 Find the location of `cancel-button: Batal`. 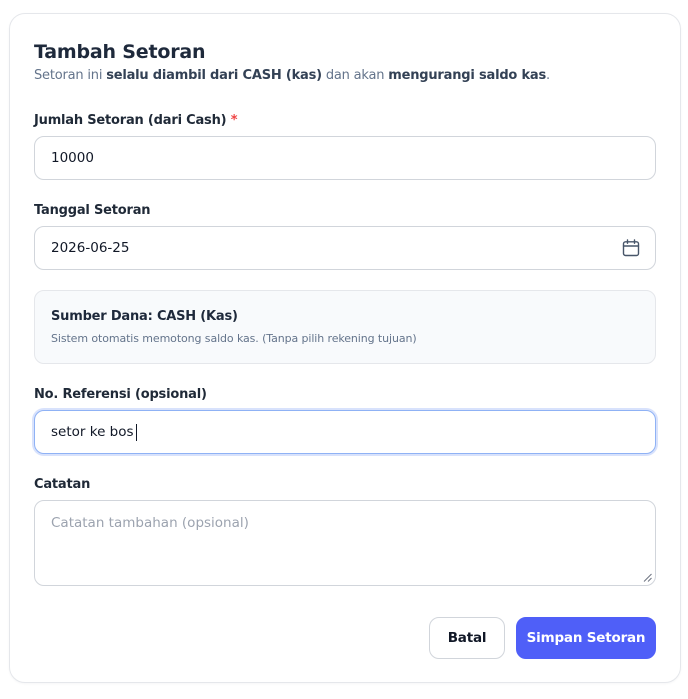

cancel-button: Batal is located at coordinates (467, 638).